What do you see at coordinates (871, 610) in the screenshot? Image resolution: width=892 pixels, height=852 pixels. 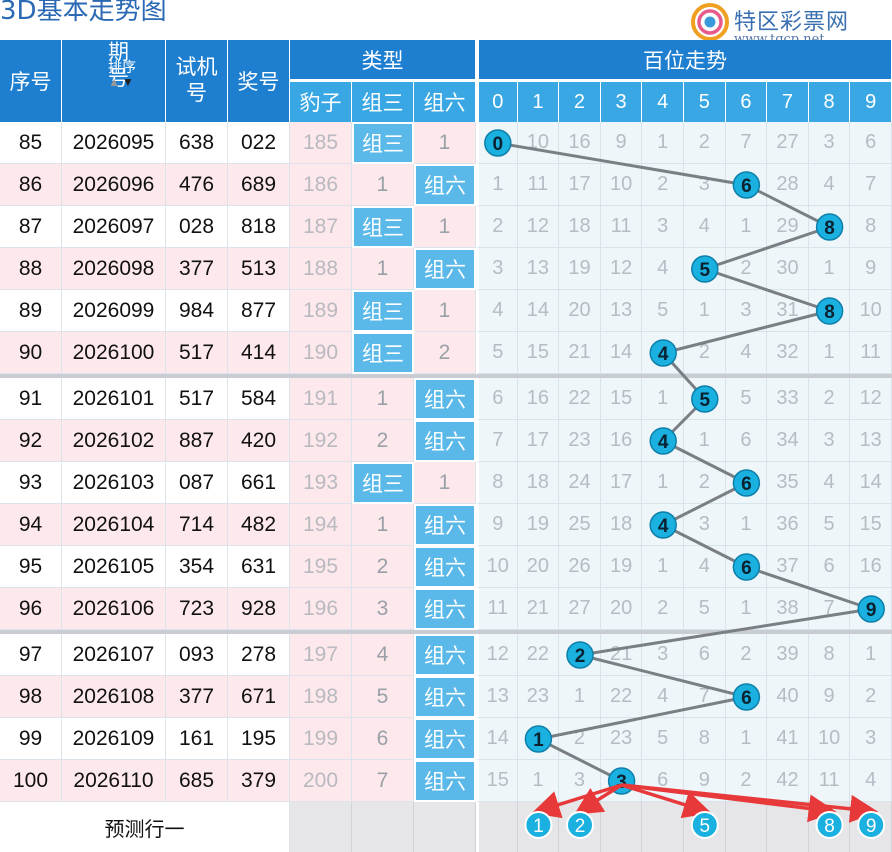 I see `trend-ball-label: 9` at bounding box center [871, 610].